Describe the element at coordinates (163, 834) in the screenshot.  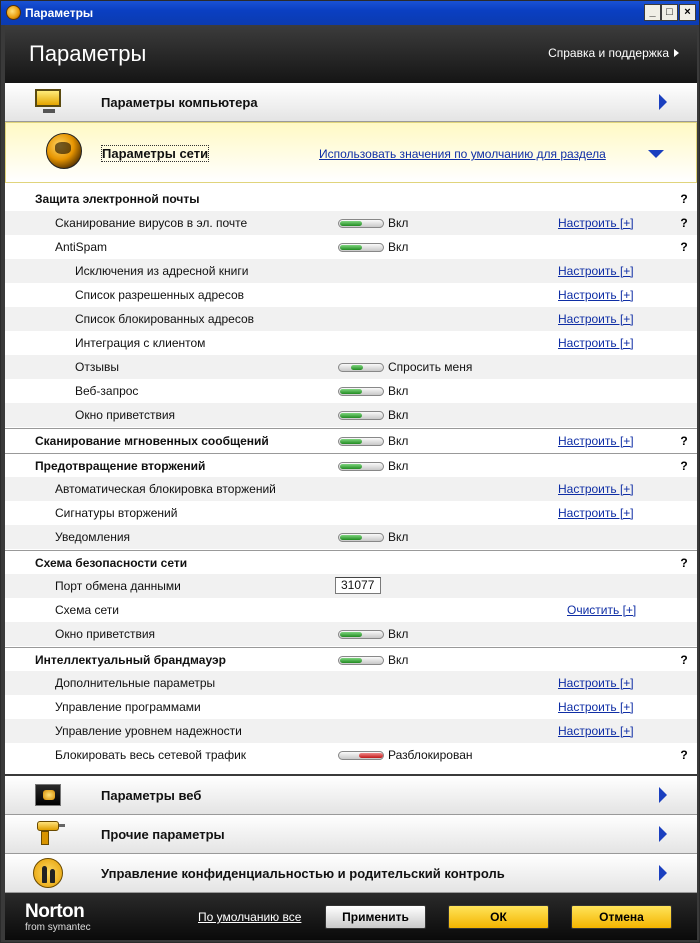
I see `category-other-label: Прочие параметры` at that location.